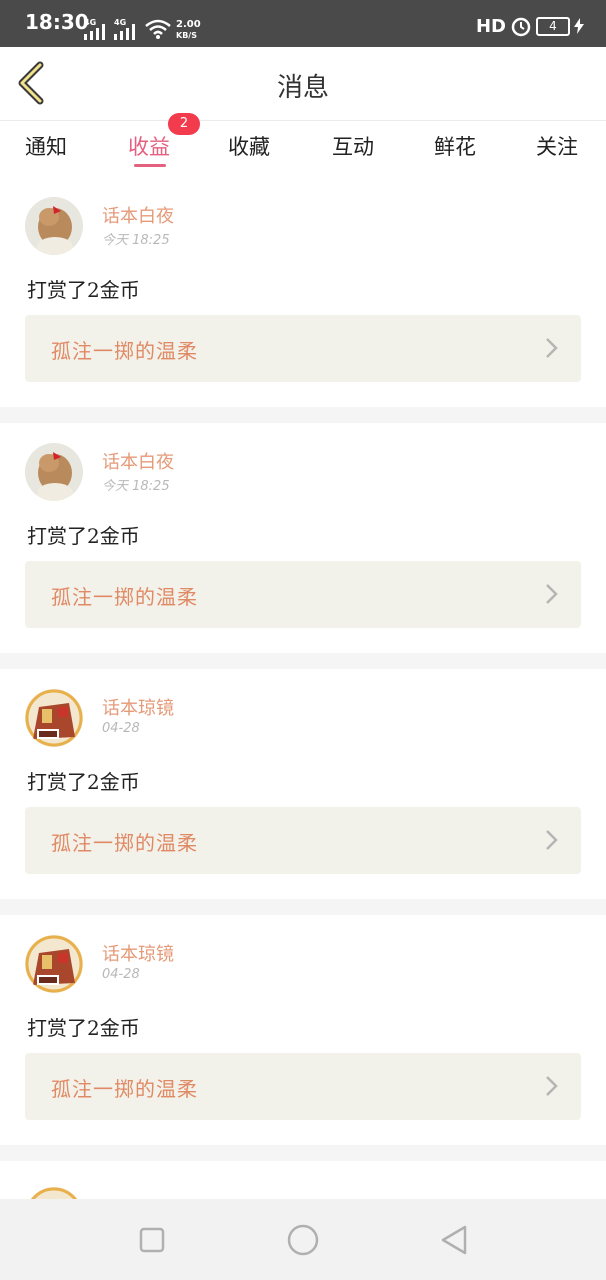  I want to click on tab-interaction: 互动, so click(353, 146).